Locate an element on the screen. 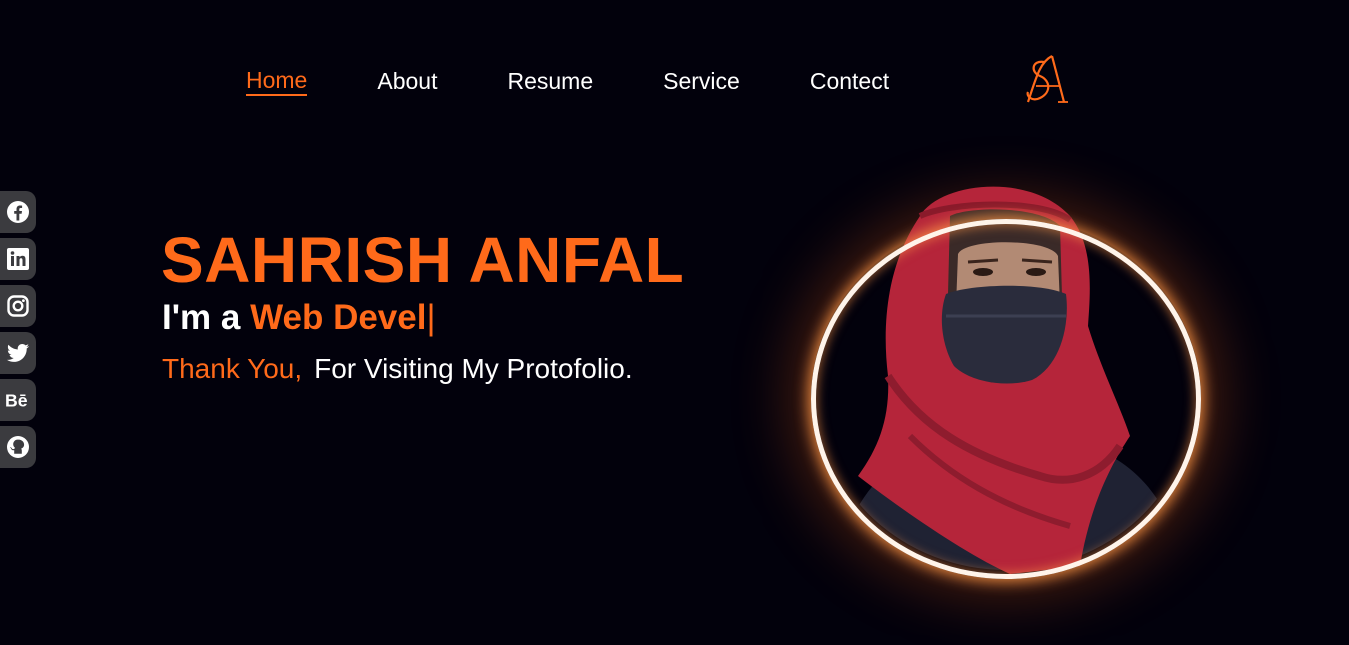  thank-you-text: Thank You, is located at coordinates (232, 368).